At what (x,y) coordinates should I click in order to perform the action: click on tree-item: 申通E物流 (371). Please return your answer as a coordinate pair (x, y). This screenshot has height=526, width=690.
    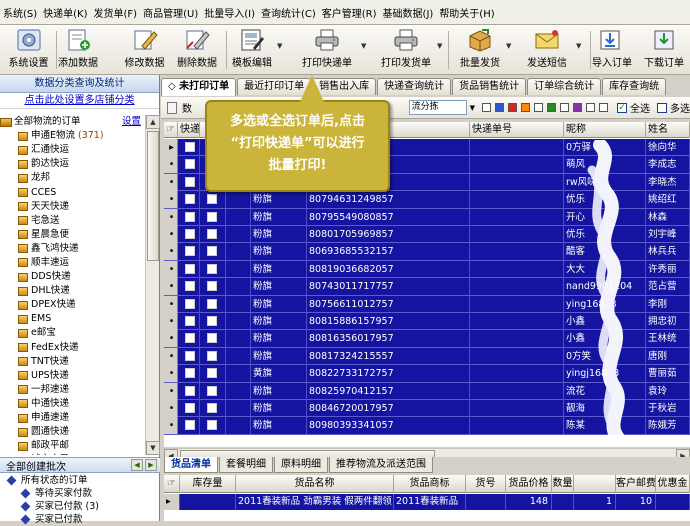
    Looking at the image, I should click on (72, 136).